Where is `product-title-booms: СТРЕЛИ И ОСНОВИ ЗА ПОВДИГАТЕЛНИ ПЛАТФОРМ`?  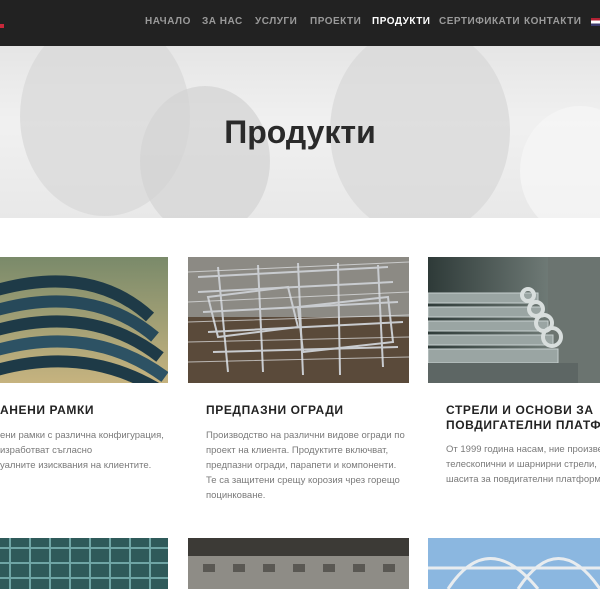 product-title-booms: СТРЕЛИ И ОСНОВИ ЗА ПОВДИГАТЕЛНИ ПЛАТФОРМ is located at coordinates (523, 418).